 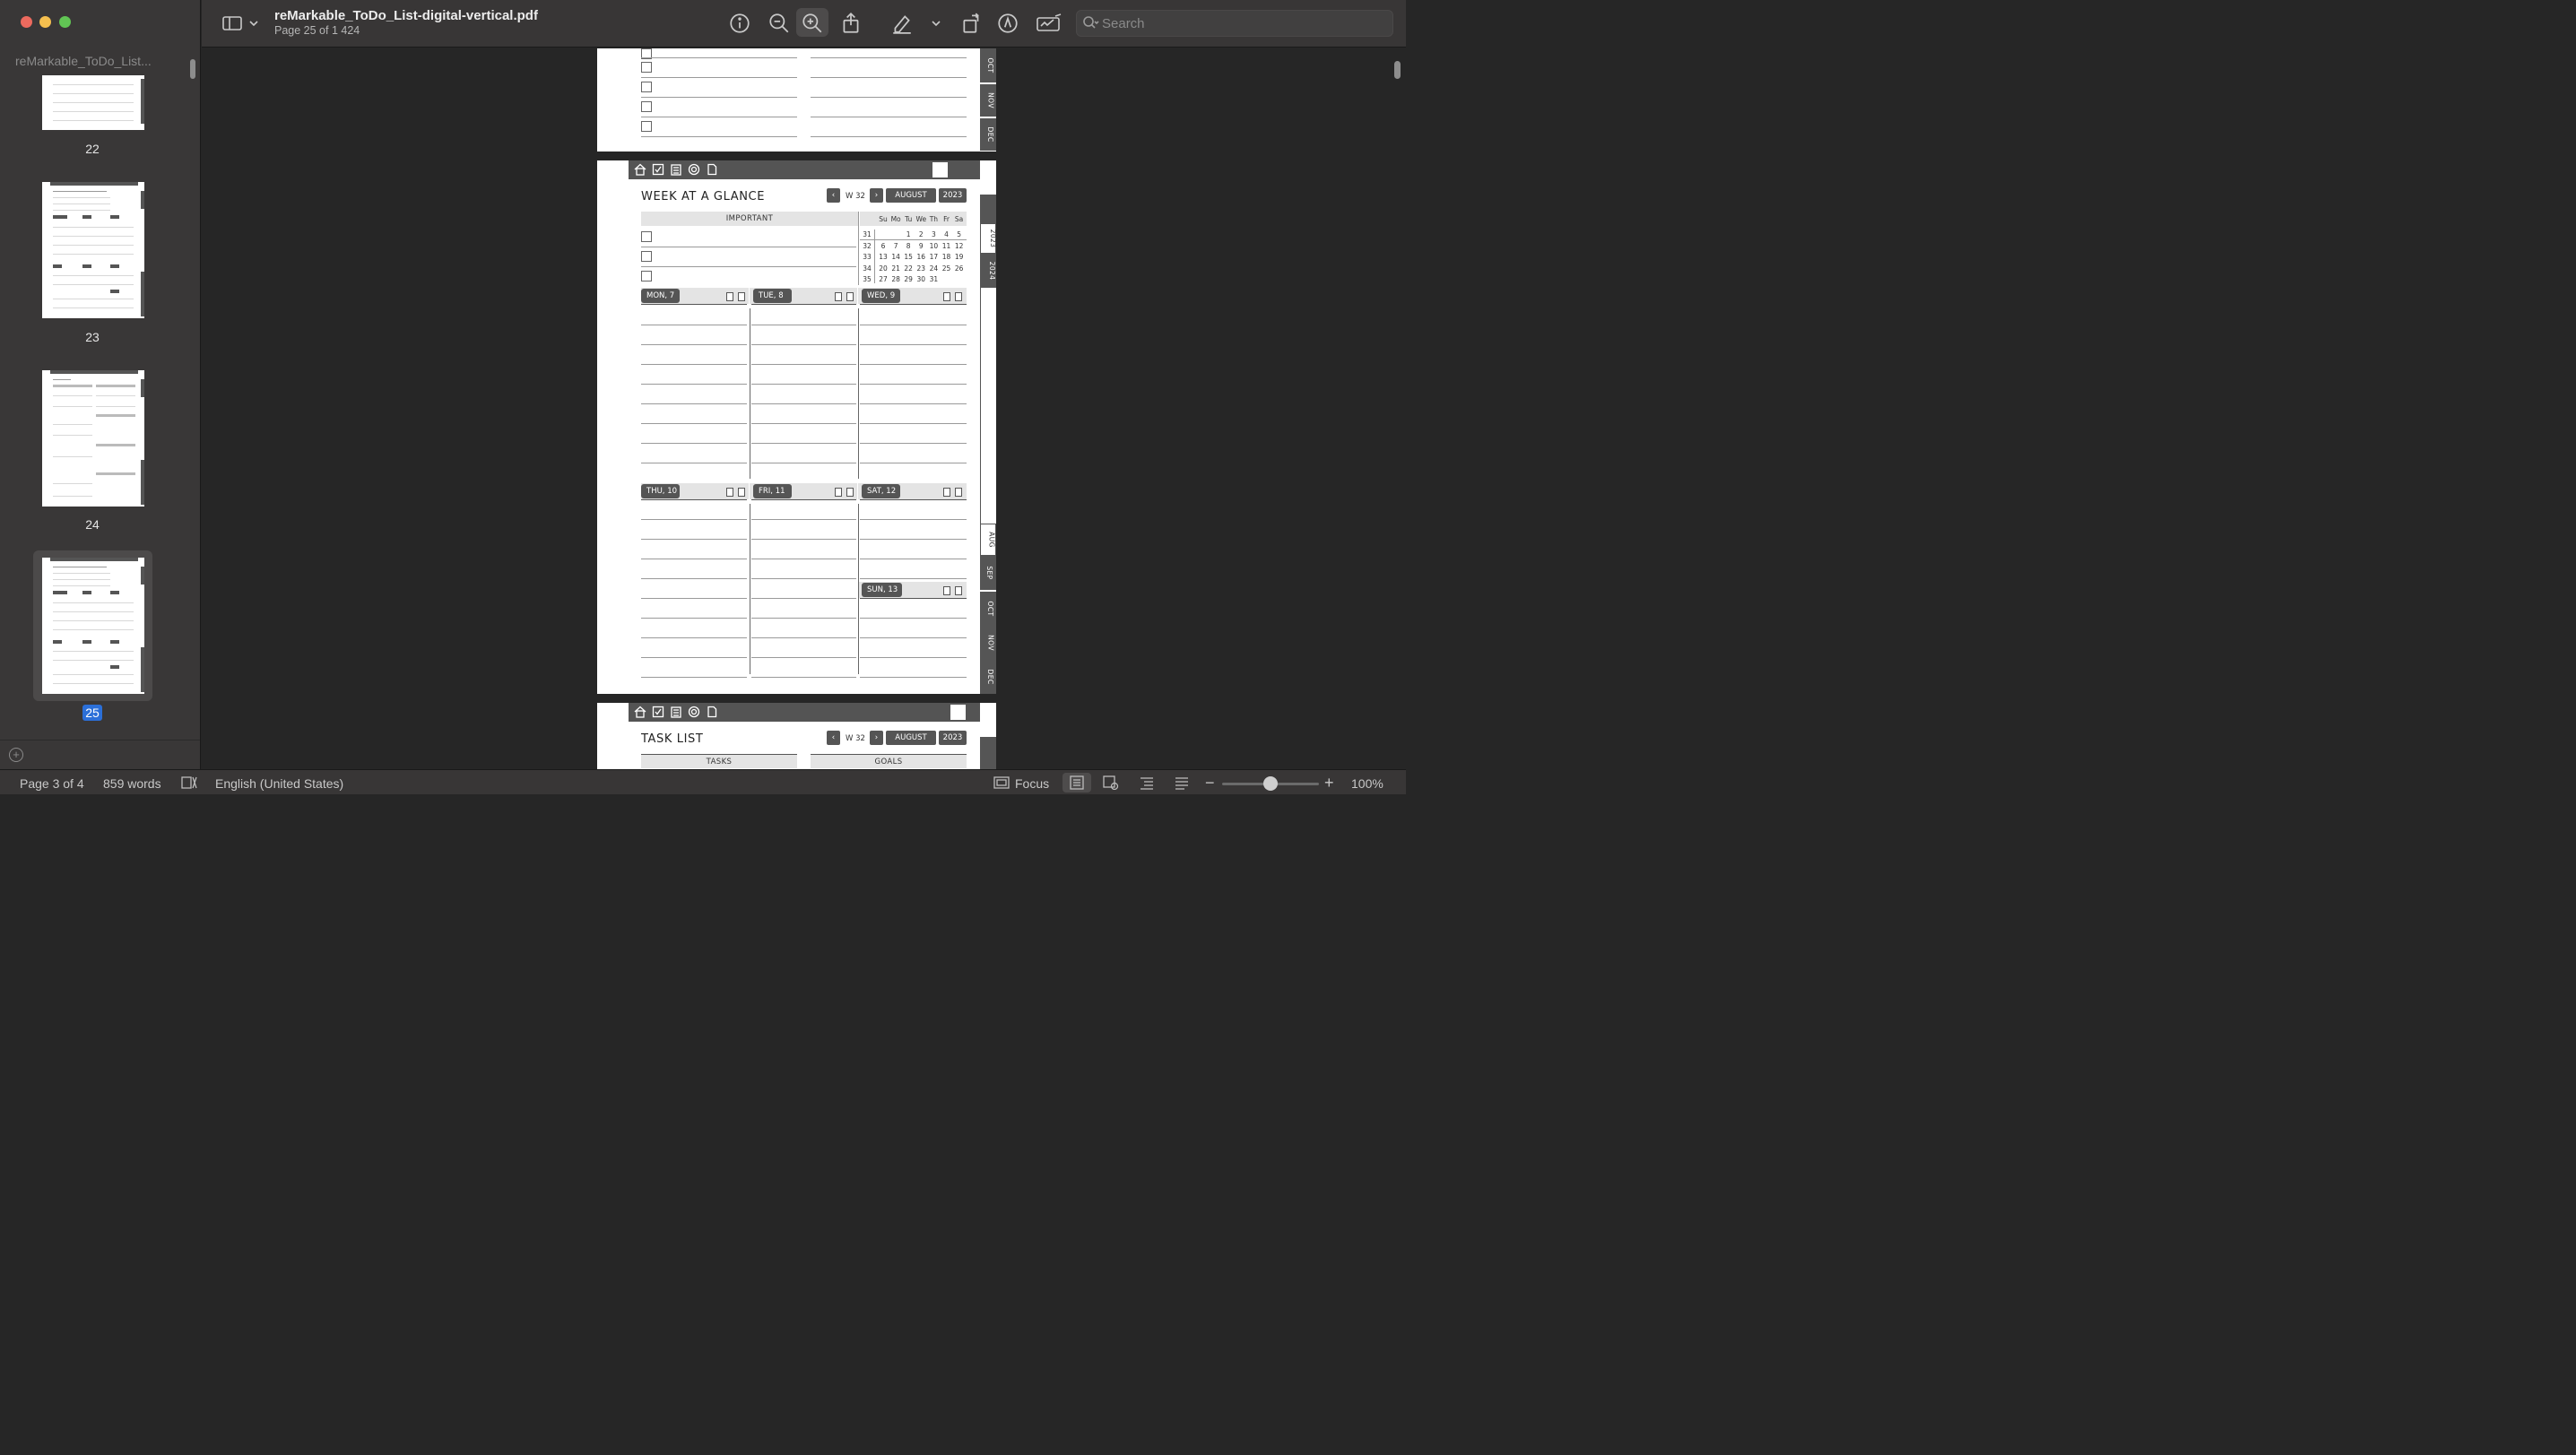 I want to click on calendar-day: 29, so click(x=908, y=279).